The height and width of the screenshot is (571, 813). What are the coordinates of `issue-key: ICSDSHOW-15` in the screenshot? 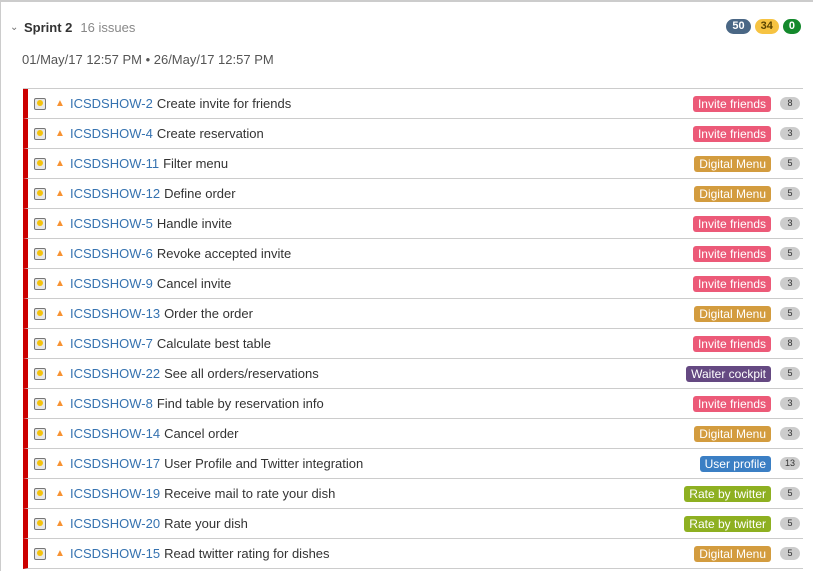 It's located at (115, 553).